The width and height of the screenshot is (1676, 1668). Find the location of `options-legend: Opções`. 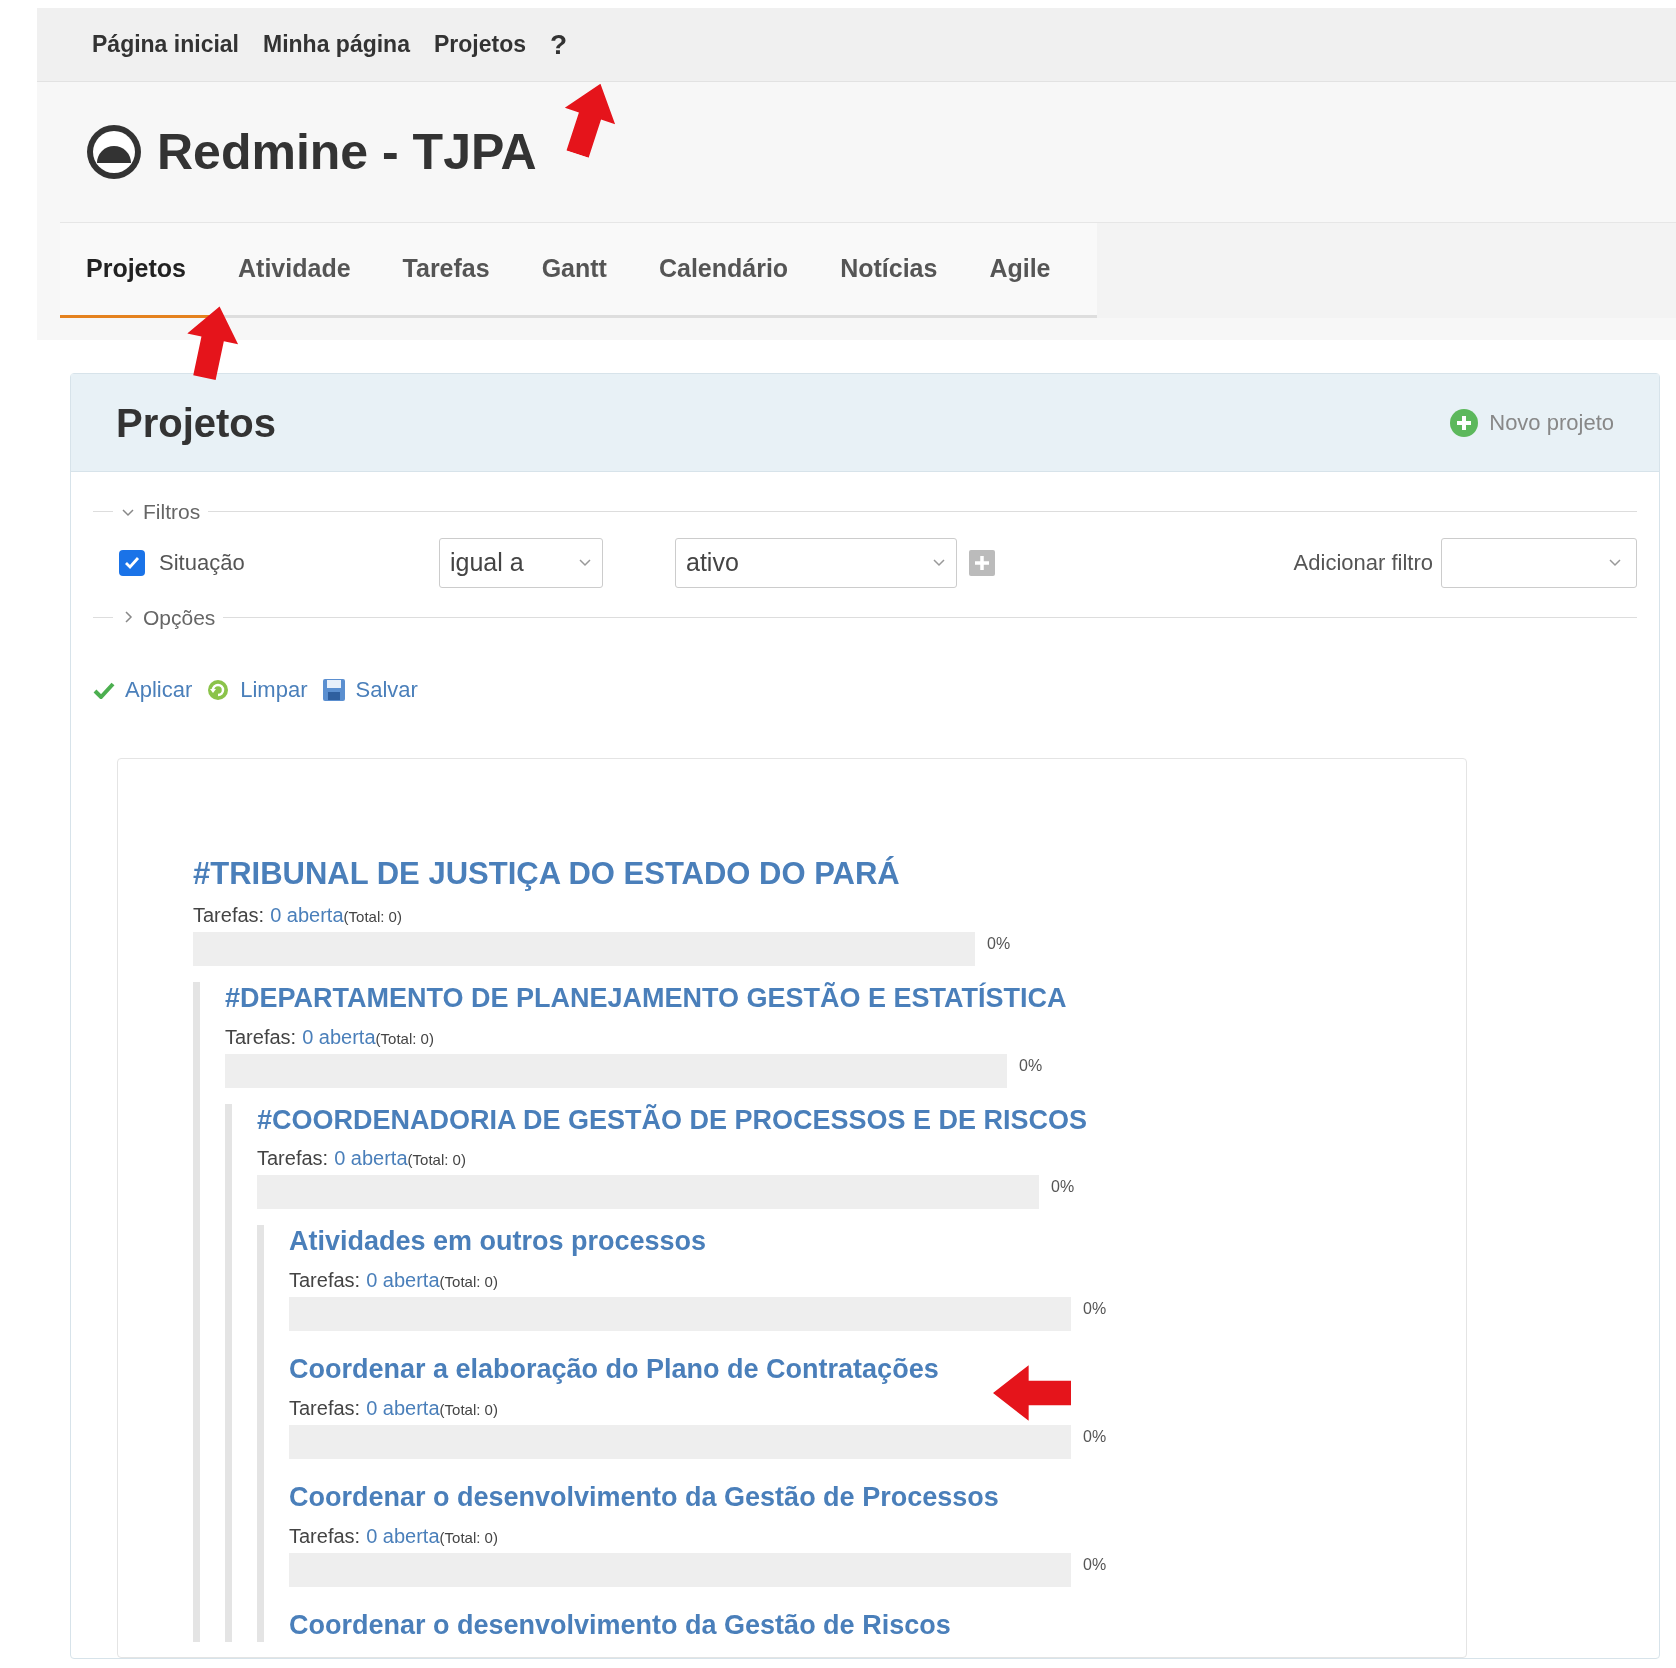

options-legend: Opções is located at coordinates (179, 617).